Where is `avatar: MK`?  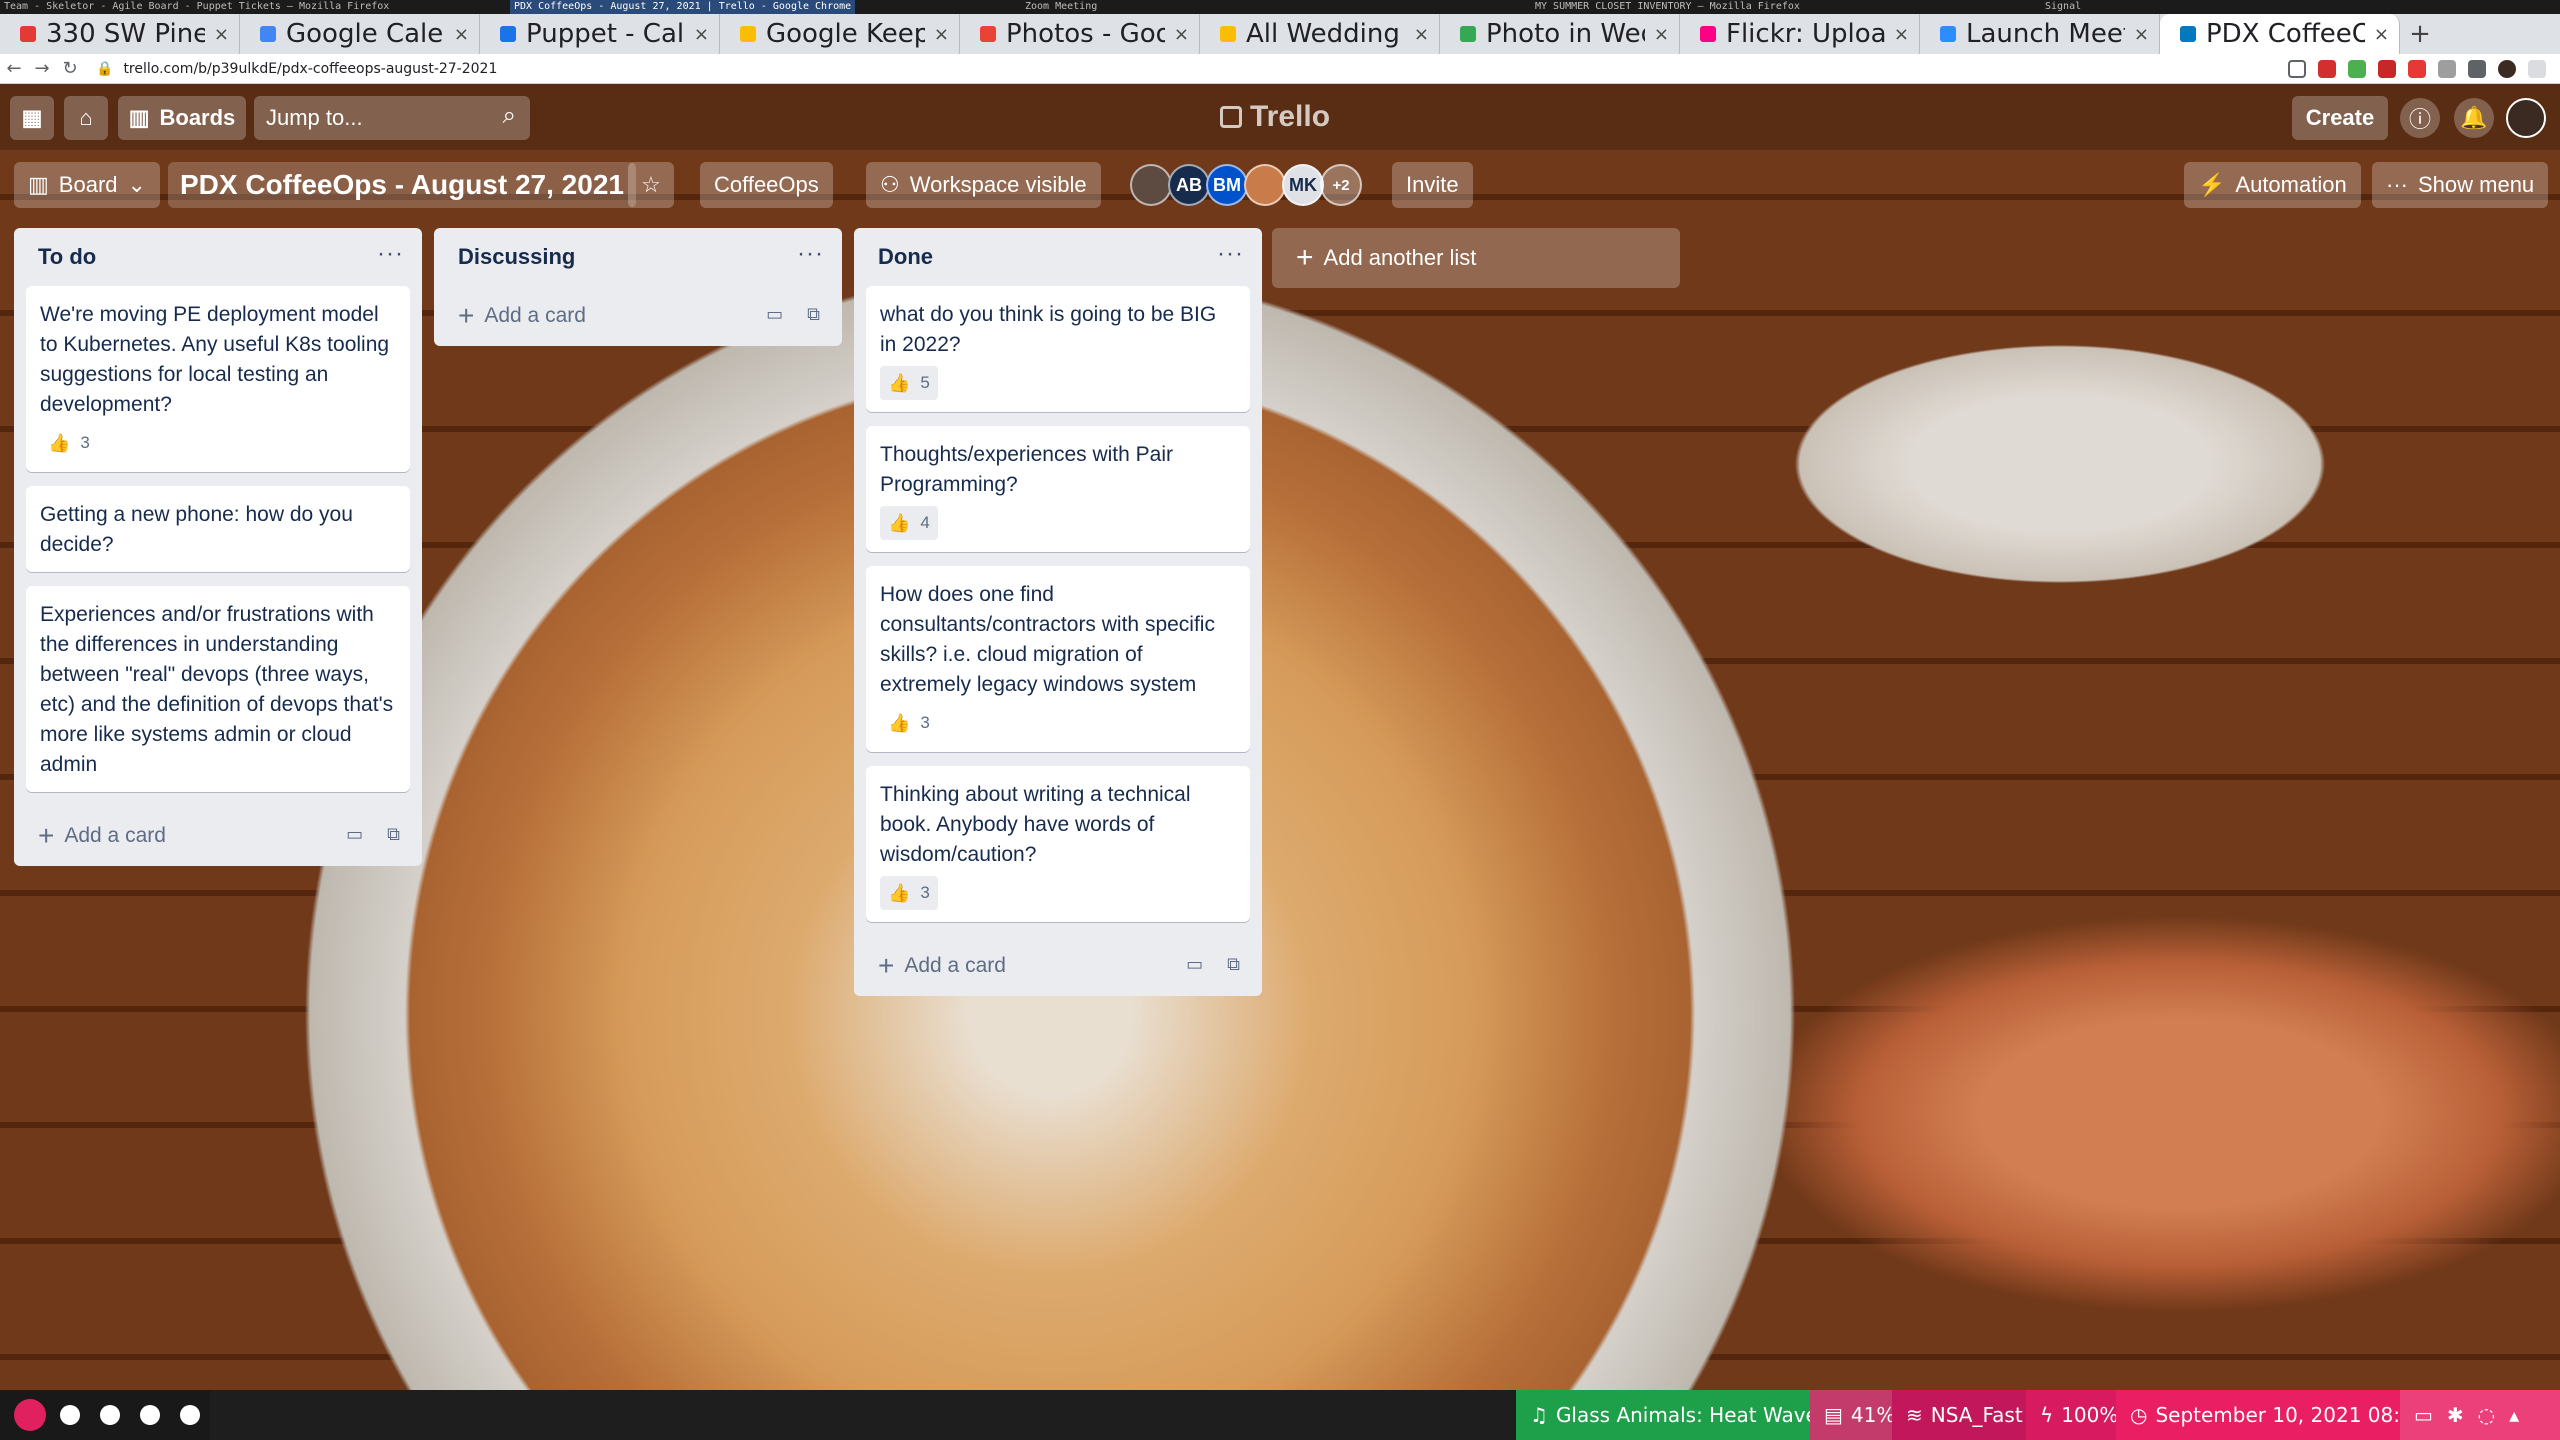 avatar: MK is located at coordinates (1303, 185).